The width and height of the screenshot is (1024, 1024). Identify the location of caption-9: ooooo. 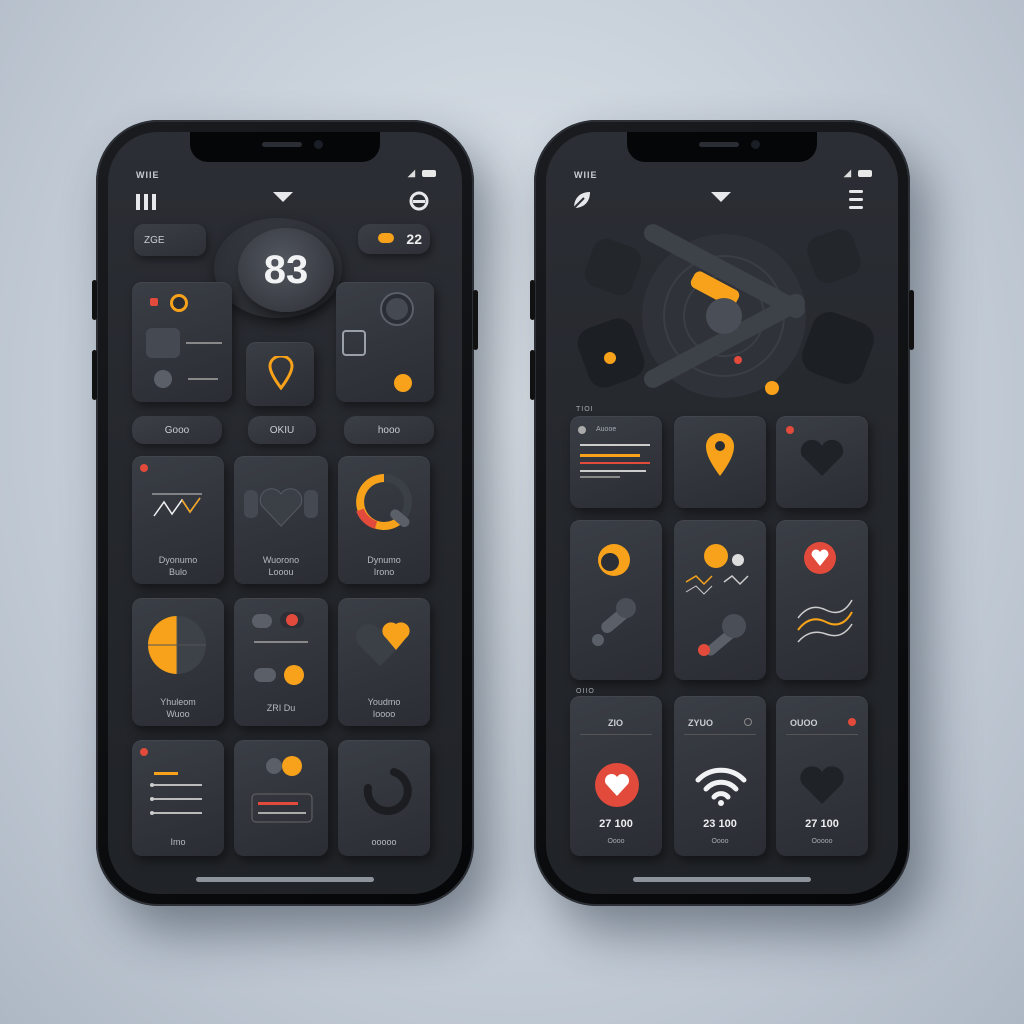
(384, 842).